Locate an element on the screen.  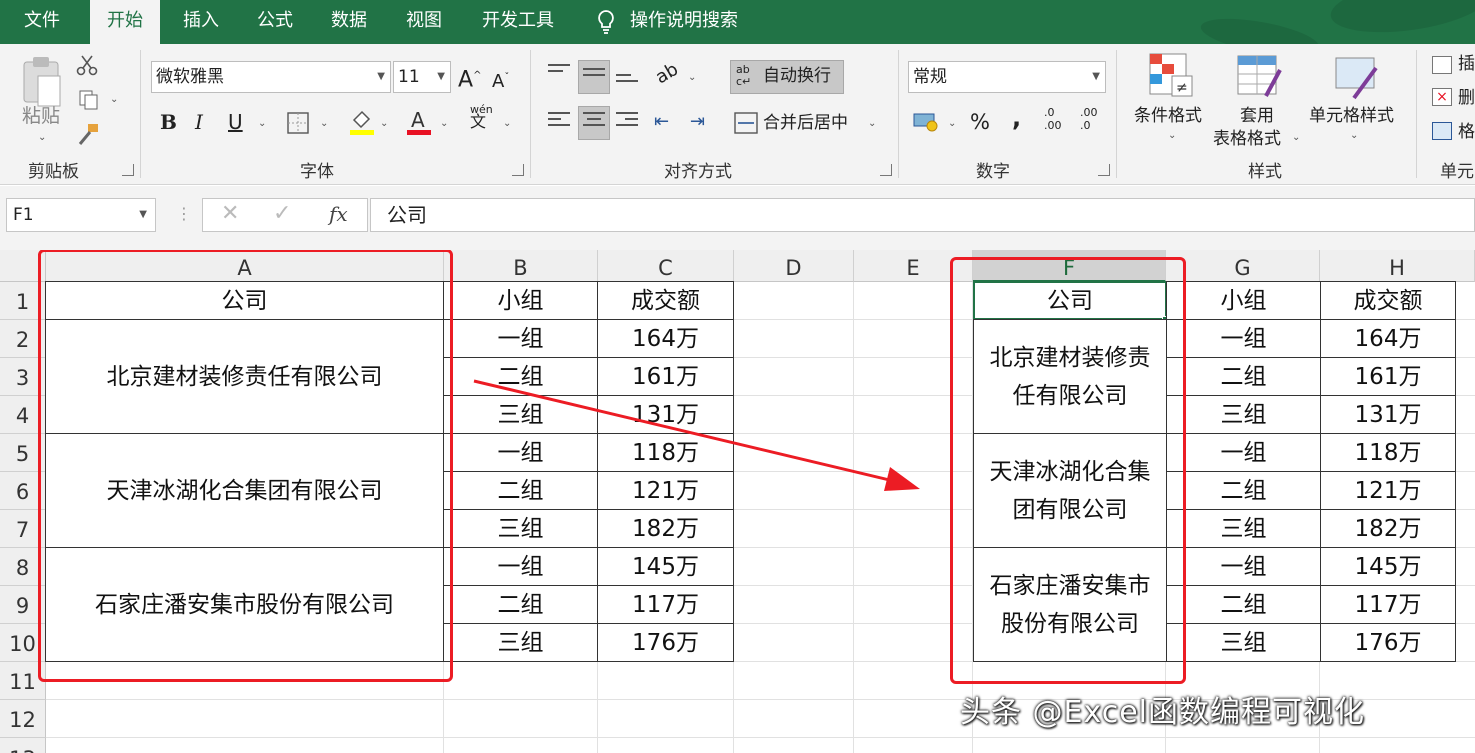
column-header-h: H is located at coordinates (1397, 266).